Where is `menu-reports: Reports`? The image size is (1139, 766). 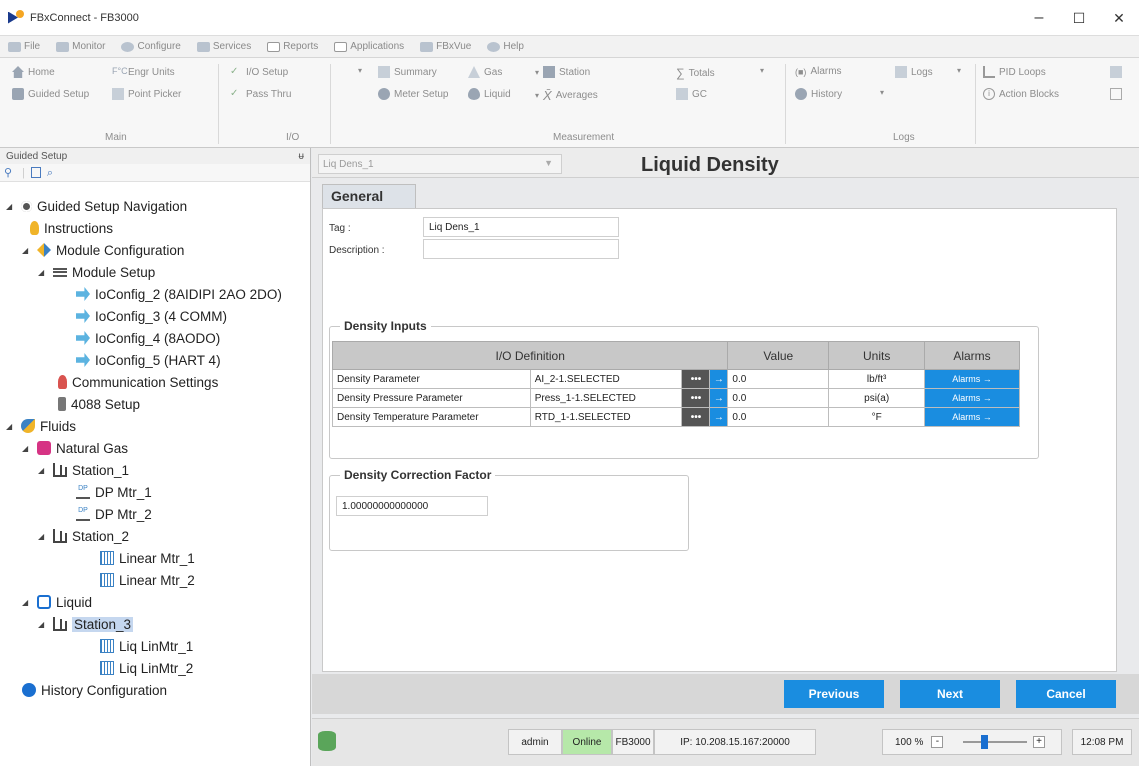
menu-reports: Reports is located at coordinates (292, 47).